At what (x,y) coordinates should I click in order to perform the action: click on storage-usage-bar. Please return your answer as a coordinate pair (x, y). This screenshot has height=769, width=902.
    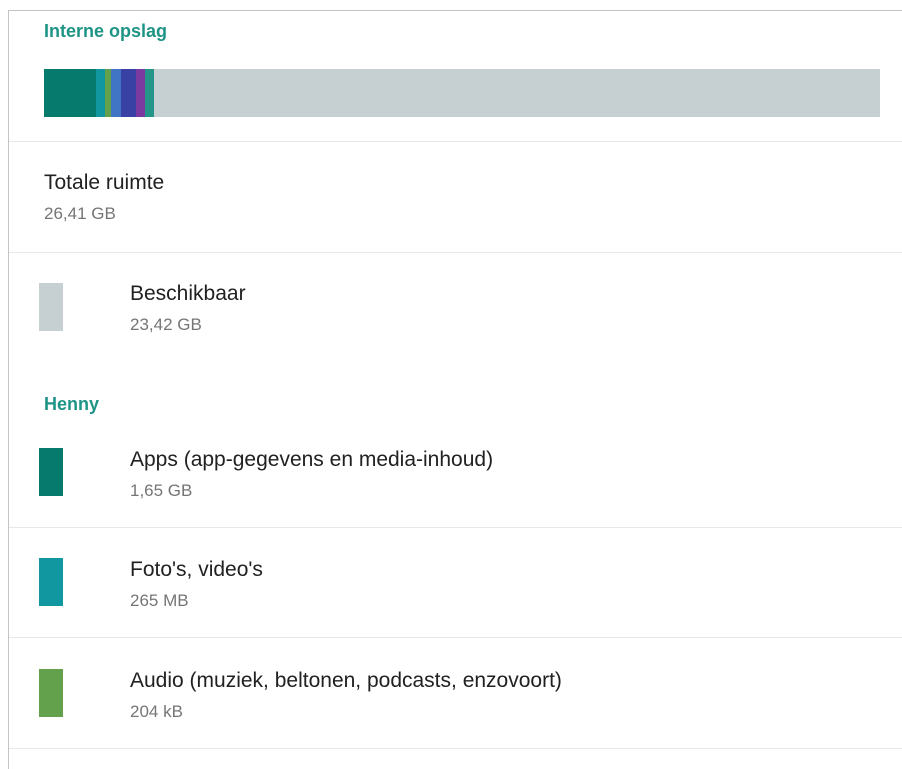
    Looking at the image, I should click on (462, 93).